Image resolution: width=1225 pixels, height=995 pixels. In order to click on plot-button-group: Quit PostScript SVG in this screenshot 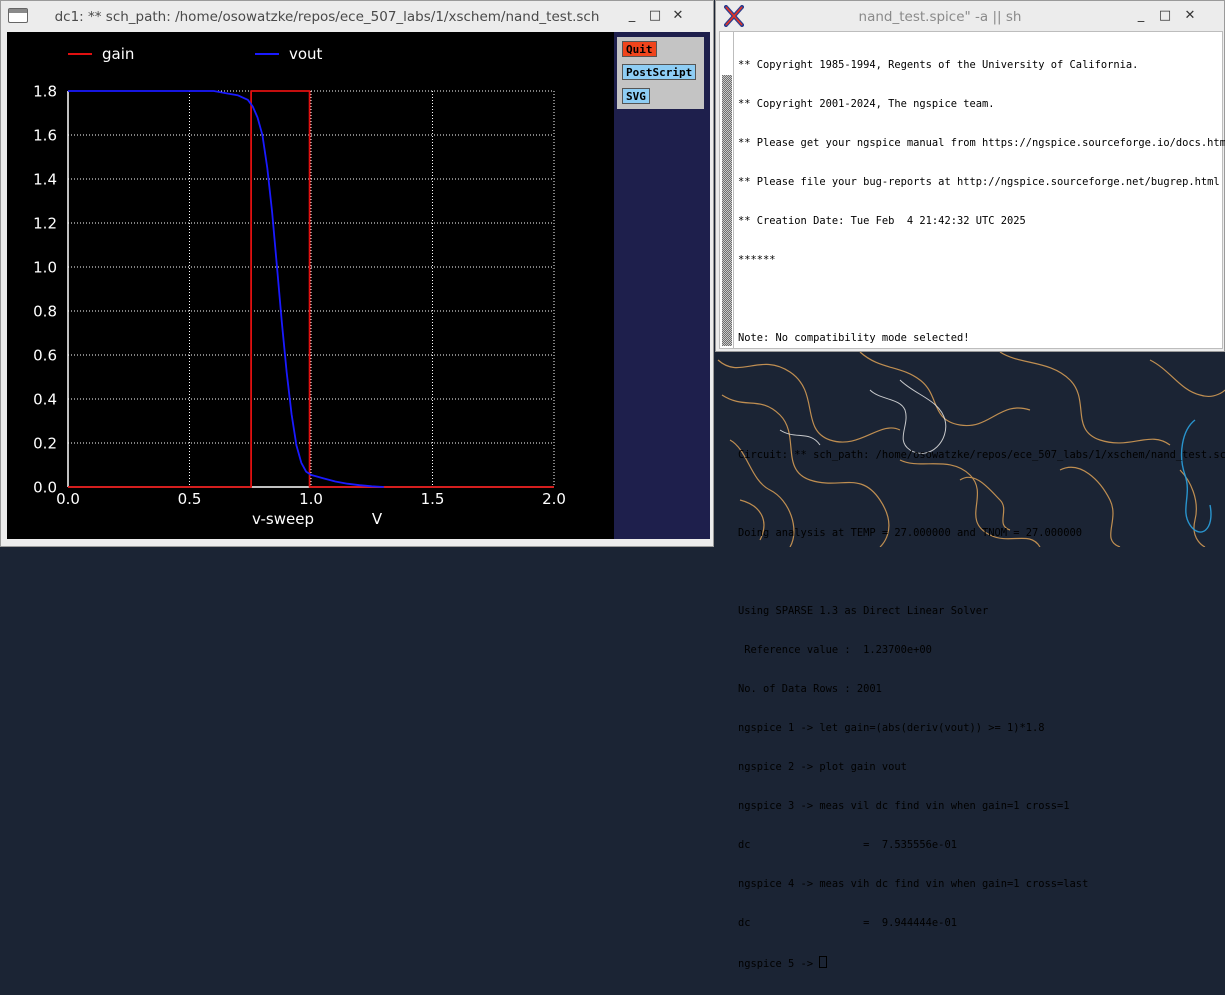, I will do `click(660, 73)`.